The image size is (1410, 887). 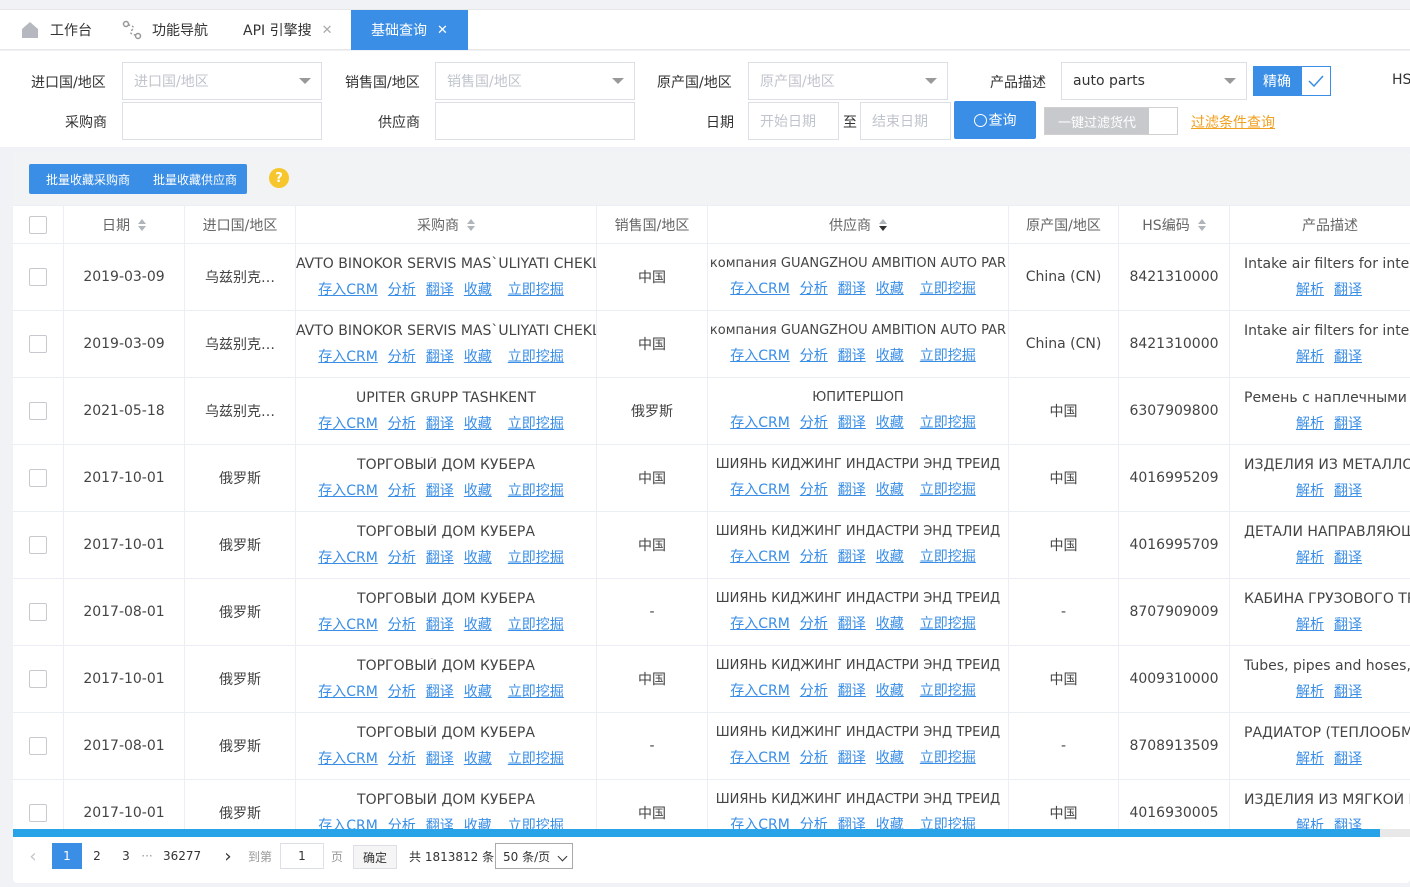 I want to click on tab-basic-query: 基础查询 ✕, so click(x=409, y=30).